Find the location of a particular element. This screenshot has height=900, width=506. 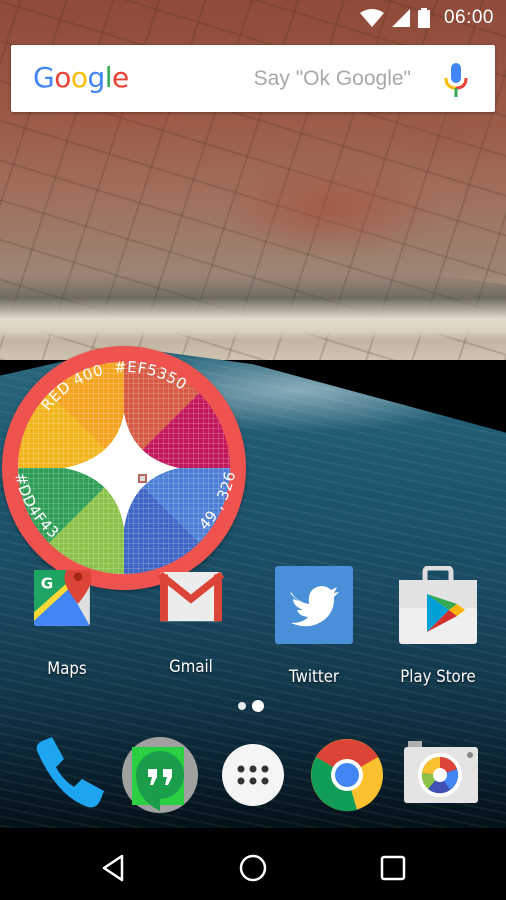

maps-icon: G is located at coordinates (63, 595).